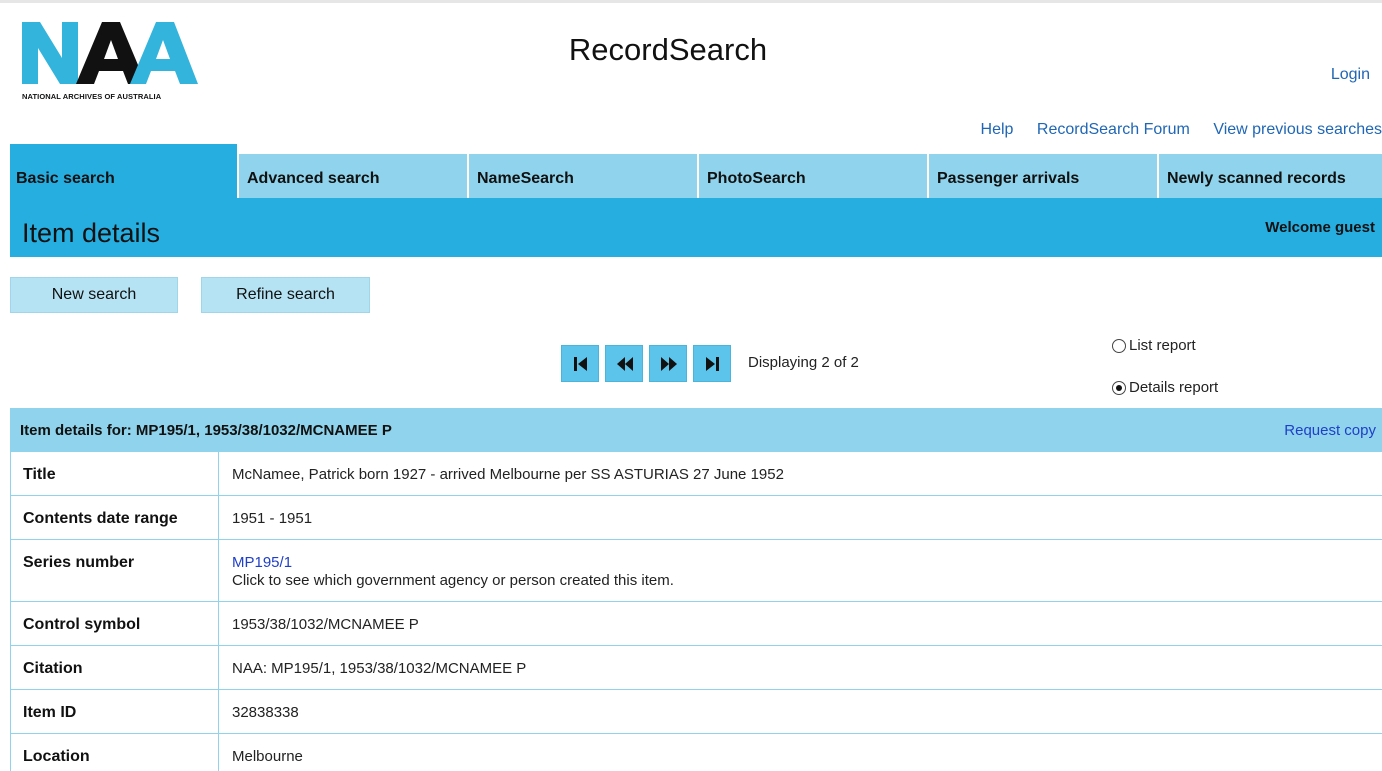  I want to click on row-label: Citation, so click(115, 667).